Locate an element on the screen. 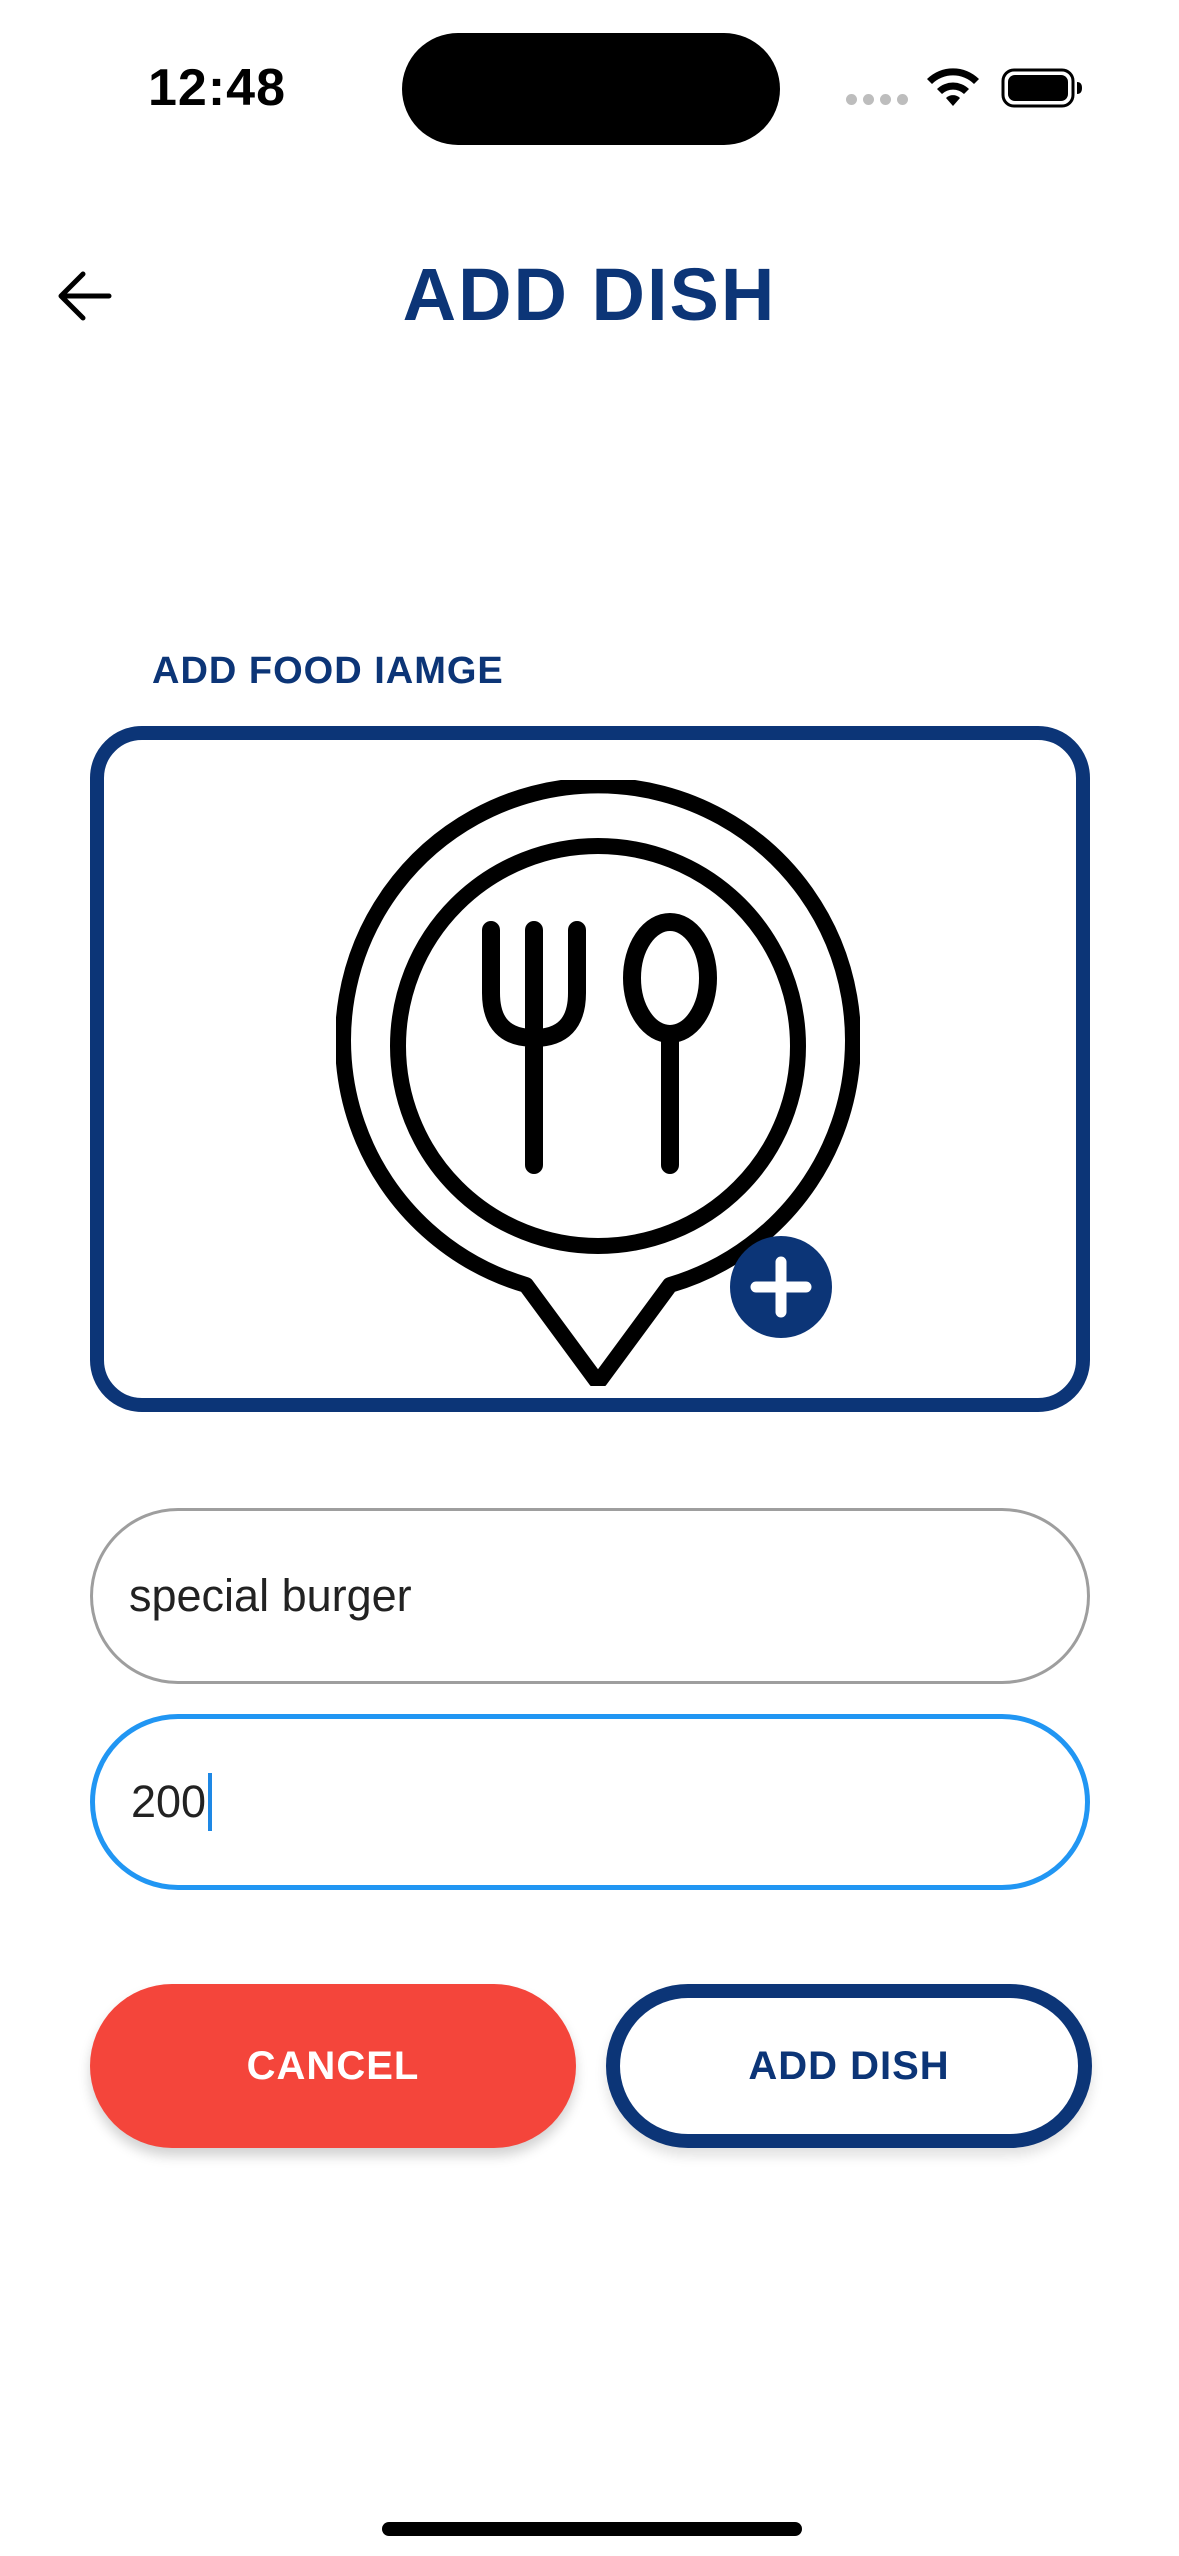 This screenshot has height=2556, width=1179. dynamic-island is located at coordinates (591, 89).